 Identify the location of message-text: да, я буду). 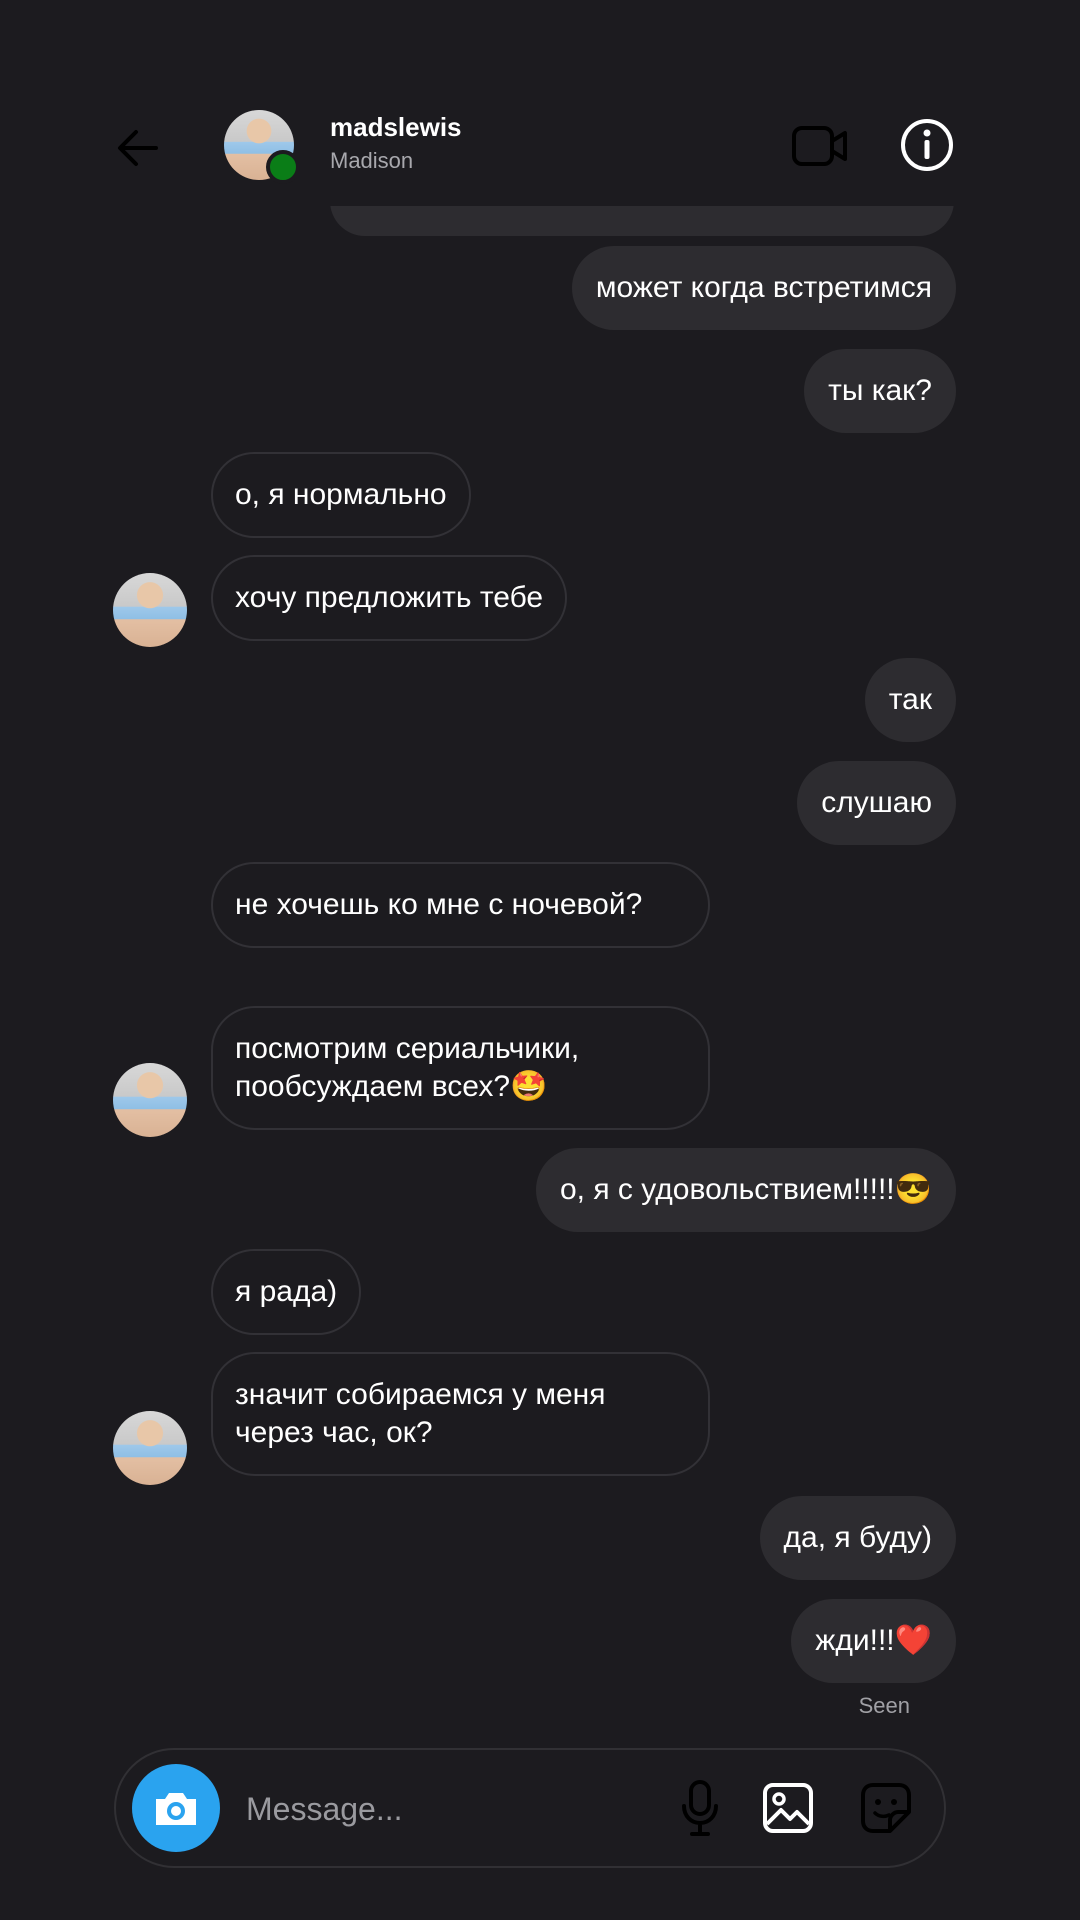
(857, 1537).